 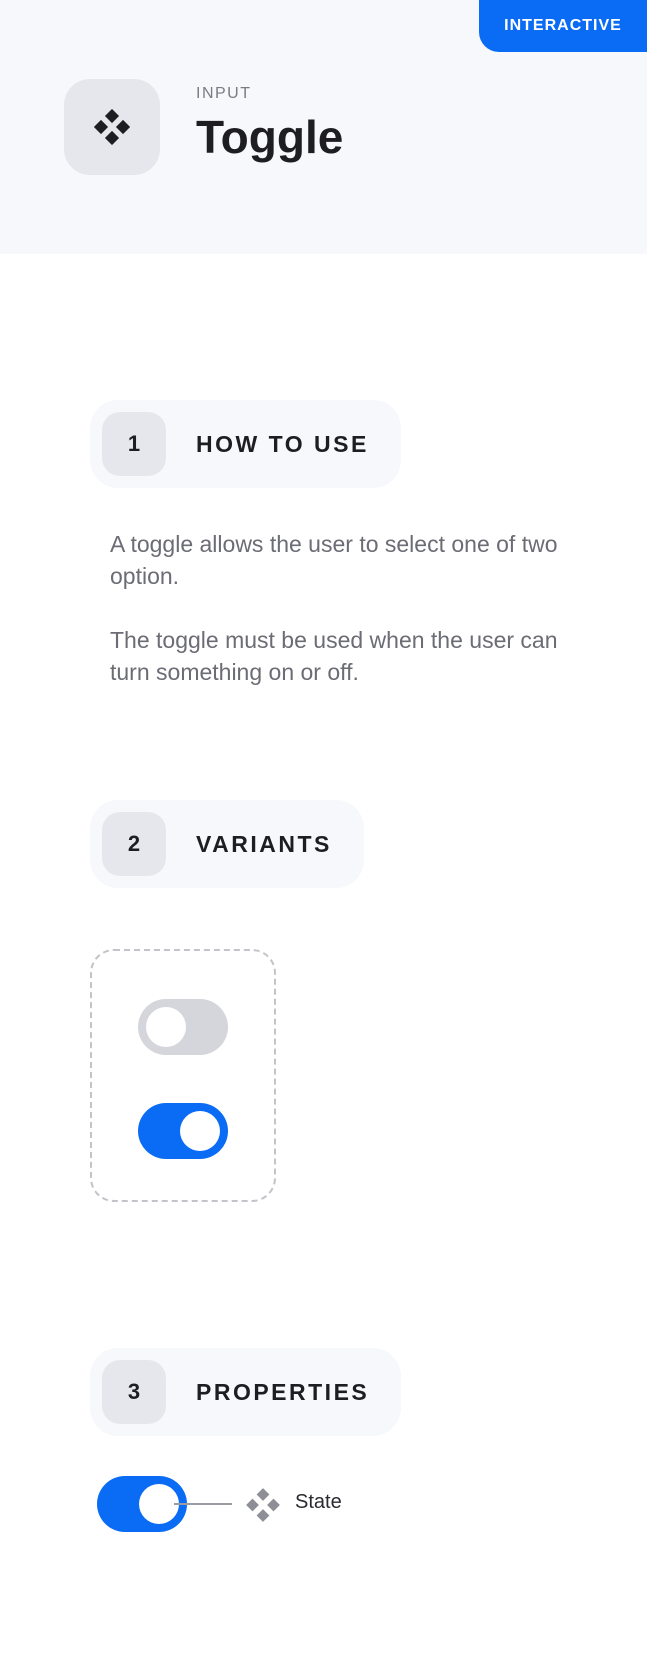 I want to click on section-number: 1, so click(x=134, y=444).